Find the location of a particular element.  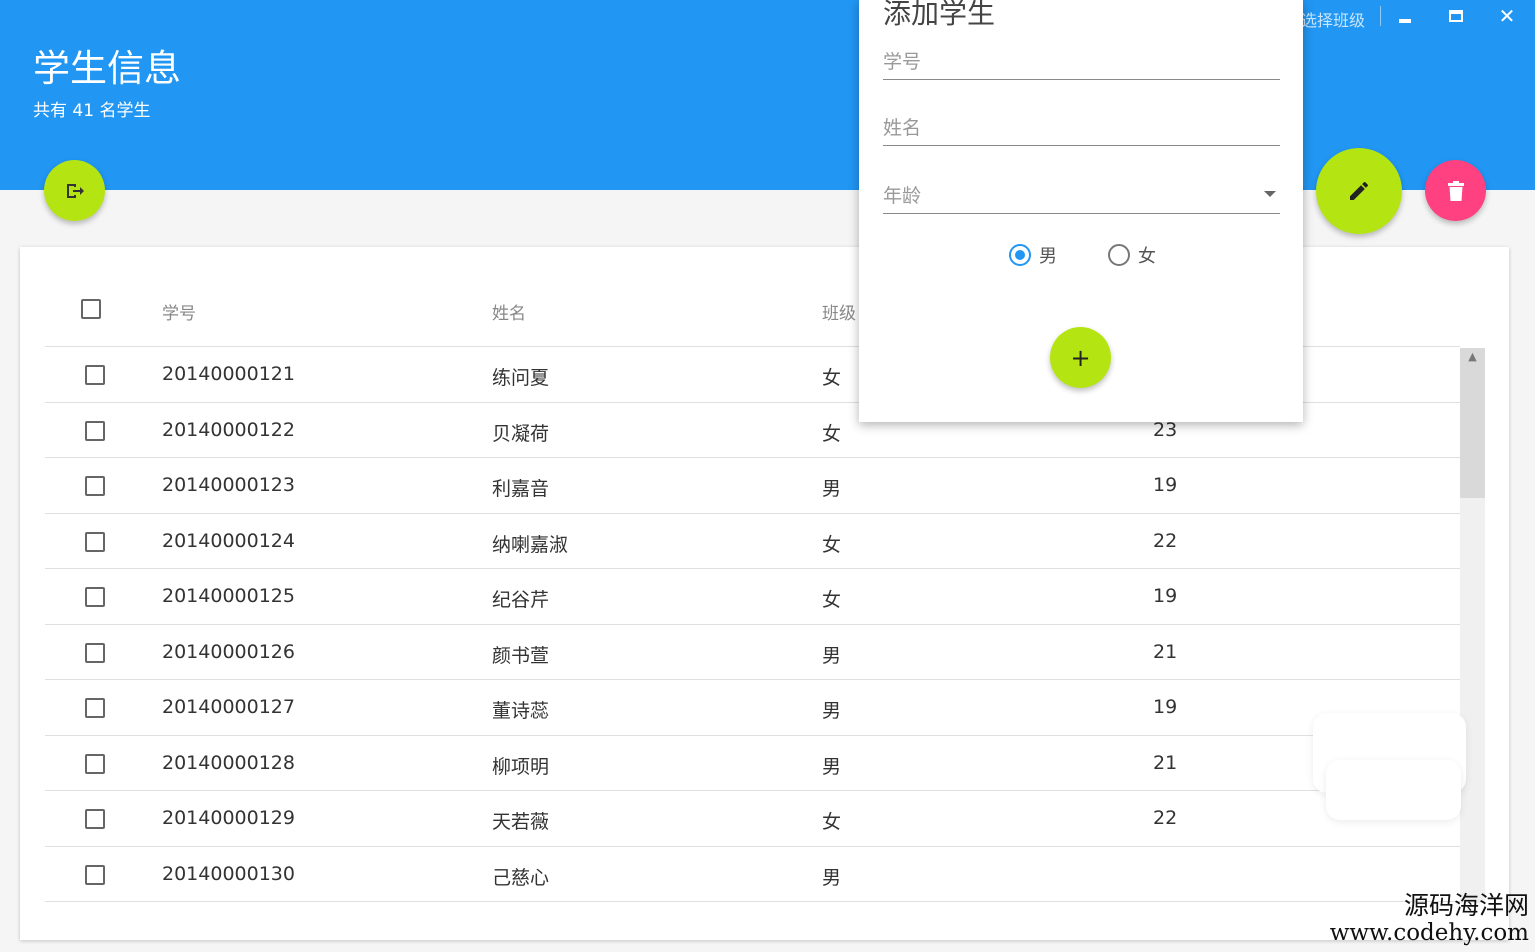

watermark-url: www.codehy.com is located at coordinates (1429, 933).